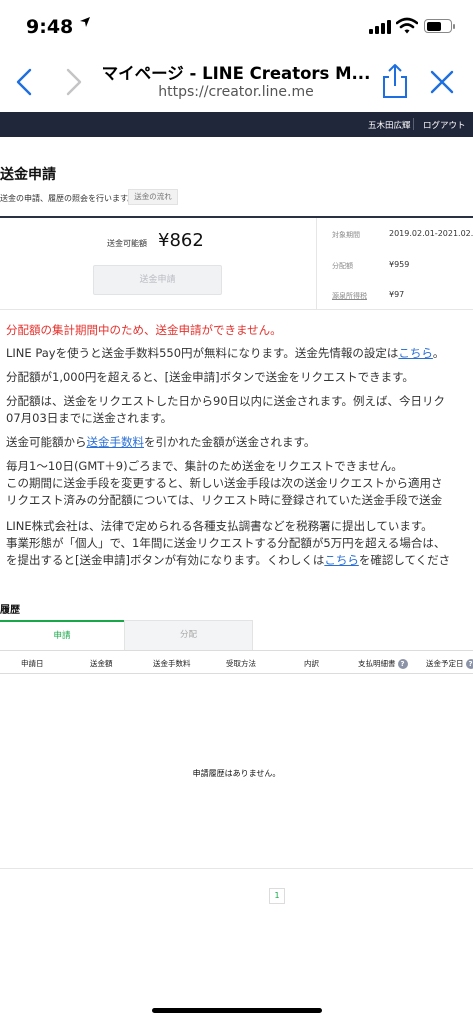 The width and height of the screenshot is (473, 1024). What do you see at coordinates (165, 560) in the screenshot?
I see `tax-line-3-text: を提出すると[送金申請]ボタンが有効になります。くわしくは` at bounding box center [165, 560].